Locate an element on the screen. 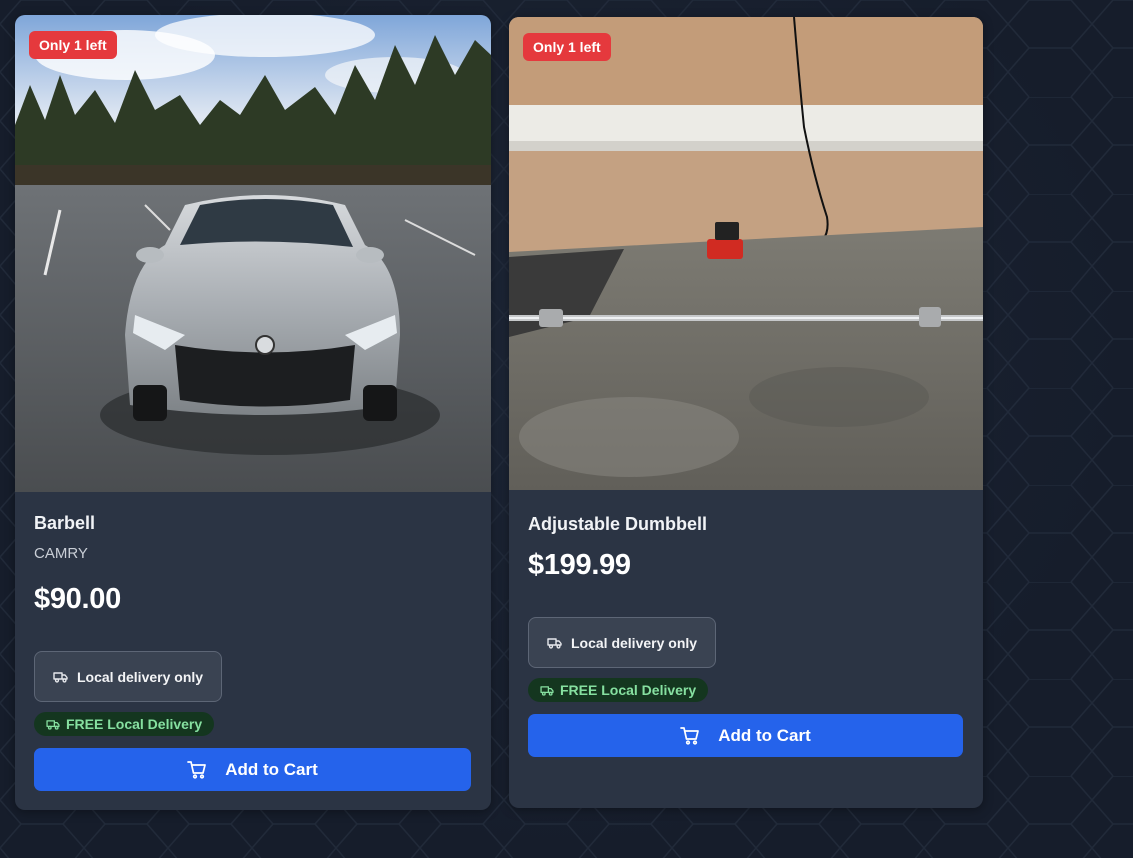 The width and height of the screenshot is (1133, 858). product-title: Barbell is located at coordinates (253, 513).